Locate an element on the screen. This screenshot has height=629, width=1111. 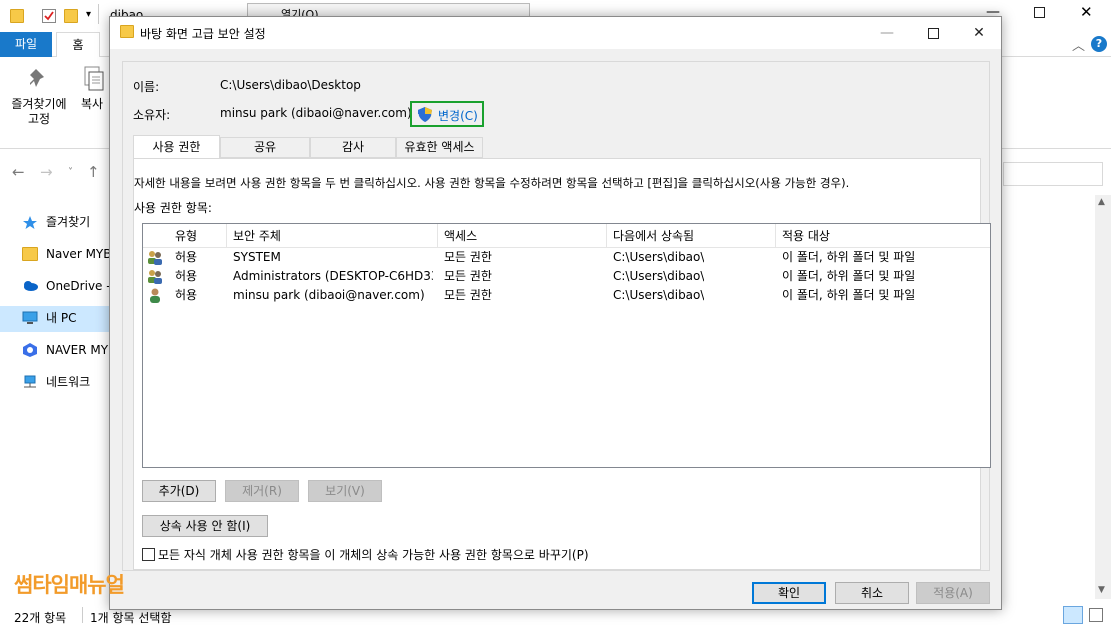
sidebar-item-this-pc: 내 PC is located at coordinates (67, 318).